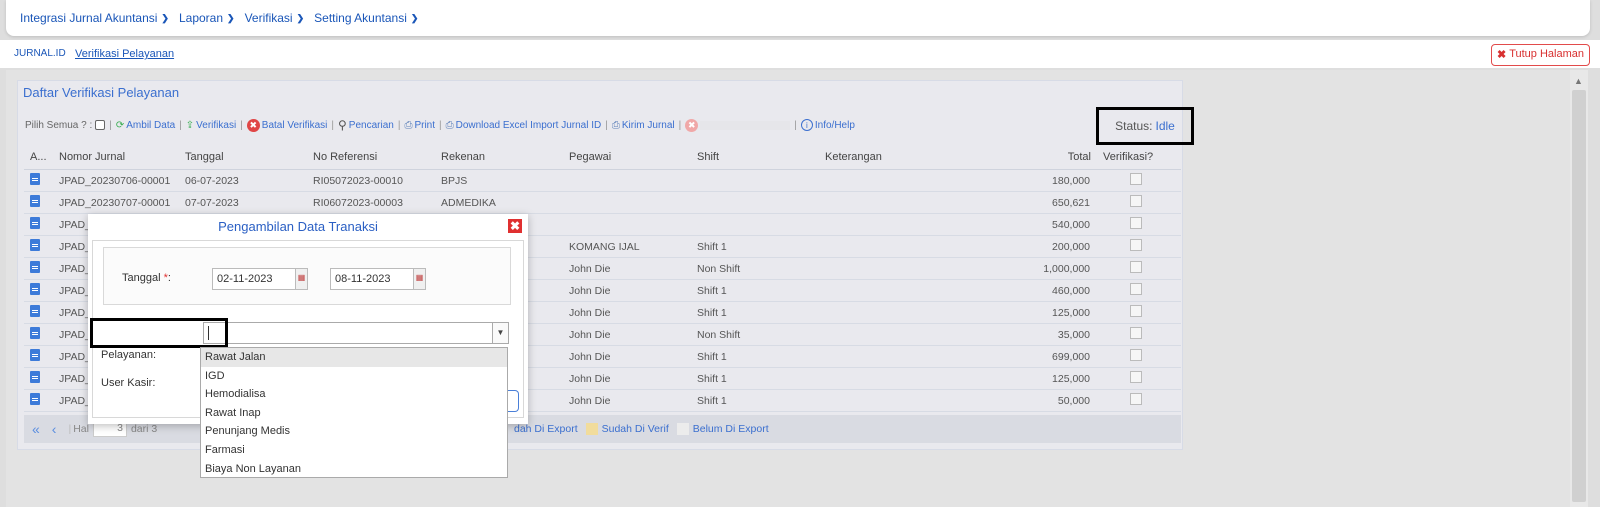 The height and width of the screenshot is (507, 1600). I want to click on cell-total: 699,000, so click(1071, 356).